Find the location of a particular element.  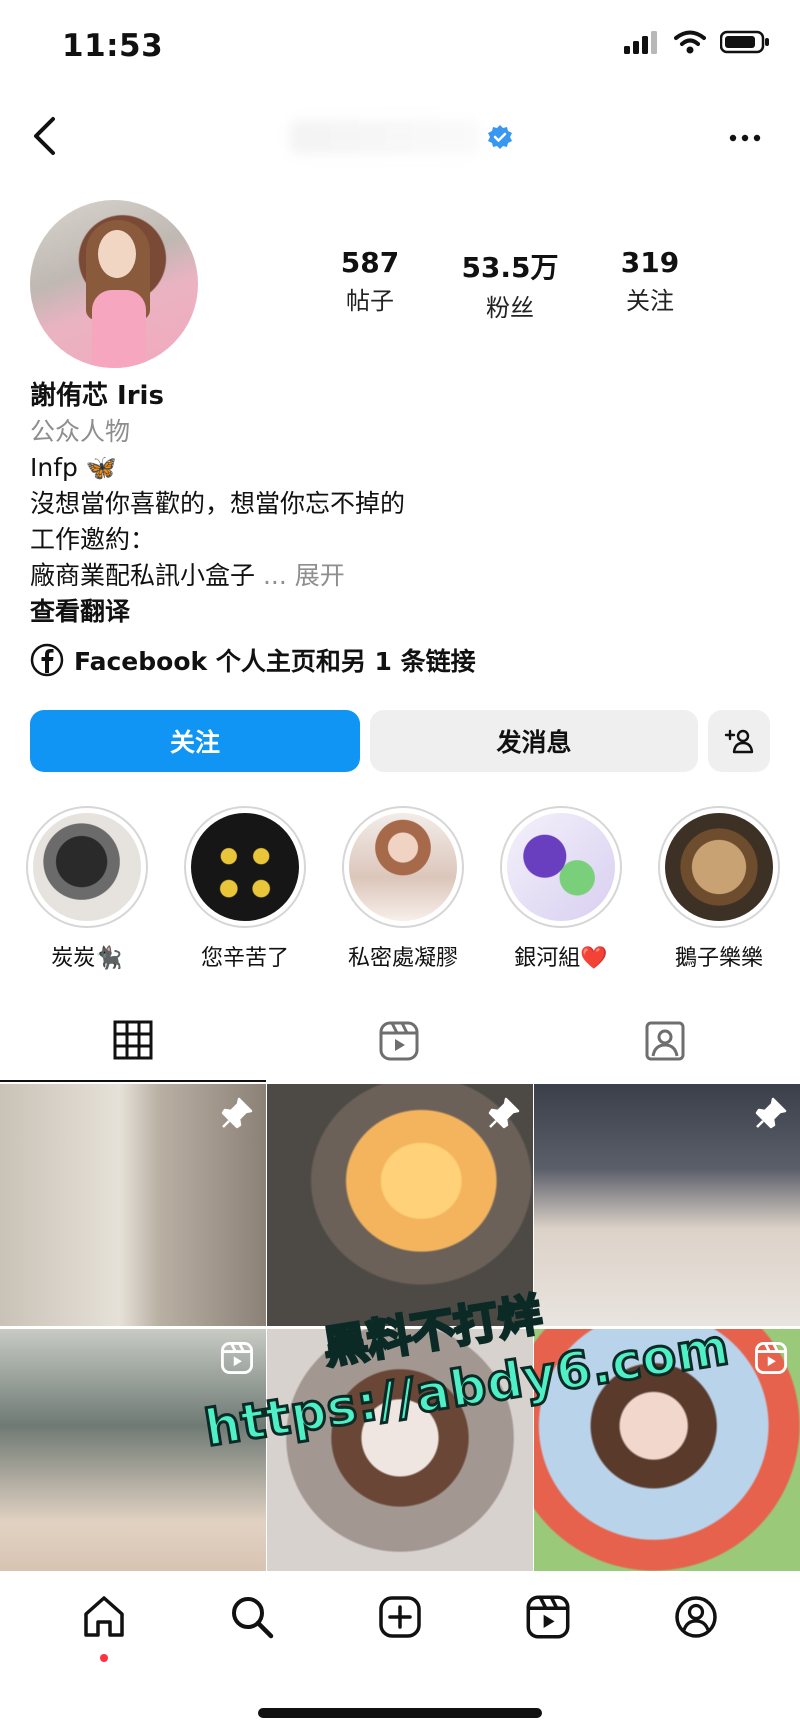

stat-value: 53.5万 is located at coordinates (510, 267).